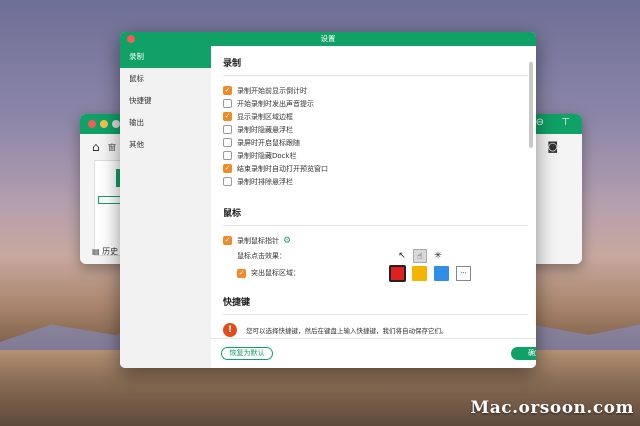 The image size is (640, 426). What do you see at coordinates (379, 103) in the screenshot?
I see `option-sound-hint: 开始录制时发出声音提示` at bounding box center [379, 103].